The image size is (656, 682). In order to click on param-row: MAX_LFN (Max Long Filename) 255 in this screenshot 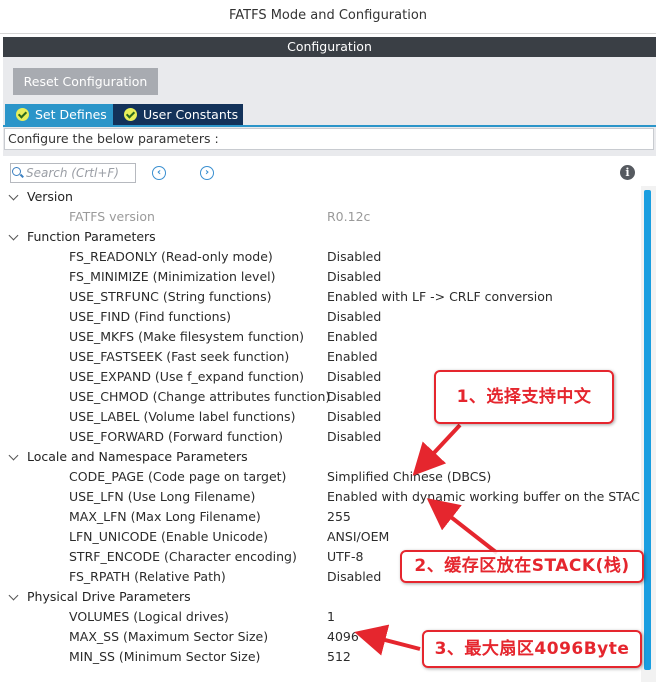, I will do `click(322, 517)`.